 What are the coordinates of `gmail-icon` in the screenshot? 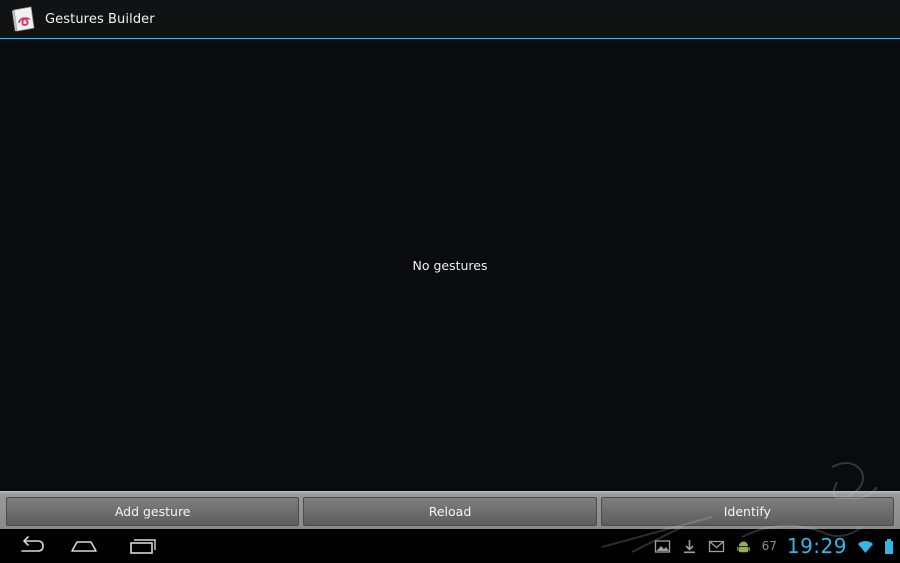 It's located at (716, 546).